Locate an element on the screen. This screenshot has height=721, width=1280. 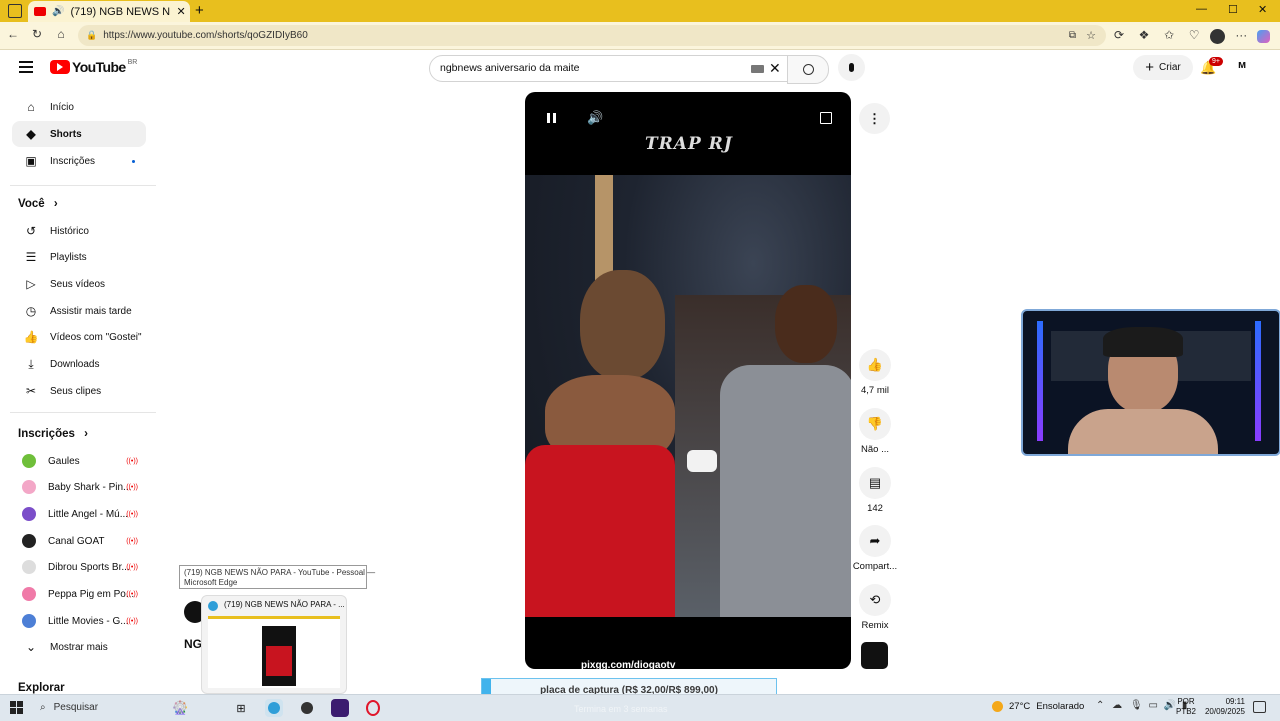
sidebar-item-home: ⌂ Início is located at coordinates (79, 107).